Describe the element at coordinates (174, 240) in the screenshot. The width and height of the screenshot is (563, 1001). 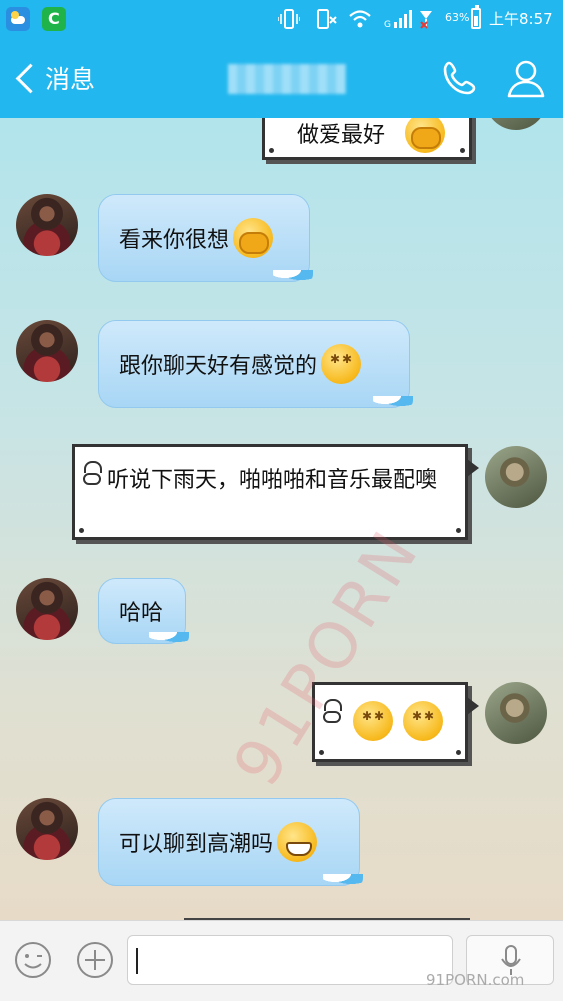
I see `message-text: 看来你很想` at that location.